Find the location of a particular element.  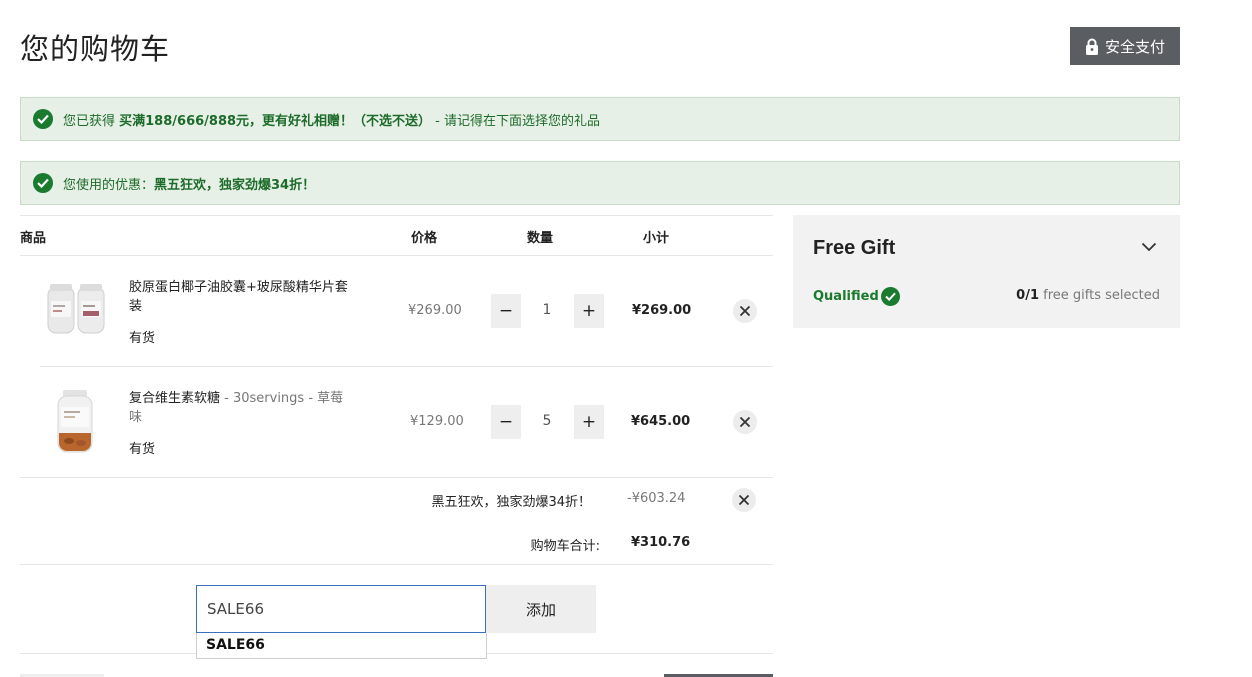

qualified-label: Qualified is located at coordinates (846, 296).